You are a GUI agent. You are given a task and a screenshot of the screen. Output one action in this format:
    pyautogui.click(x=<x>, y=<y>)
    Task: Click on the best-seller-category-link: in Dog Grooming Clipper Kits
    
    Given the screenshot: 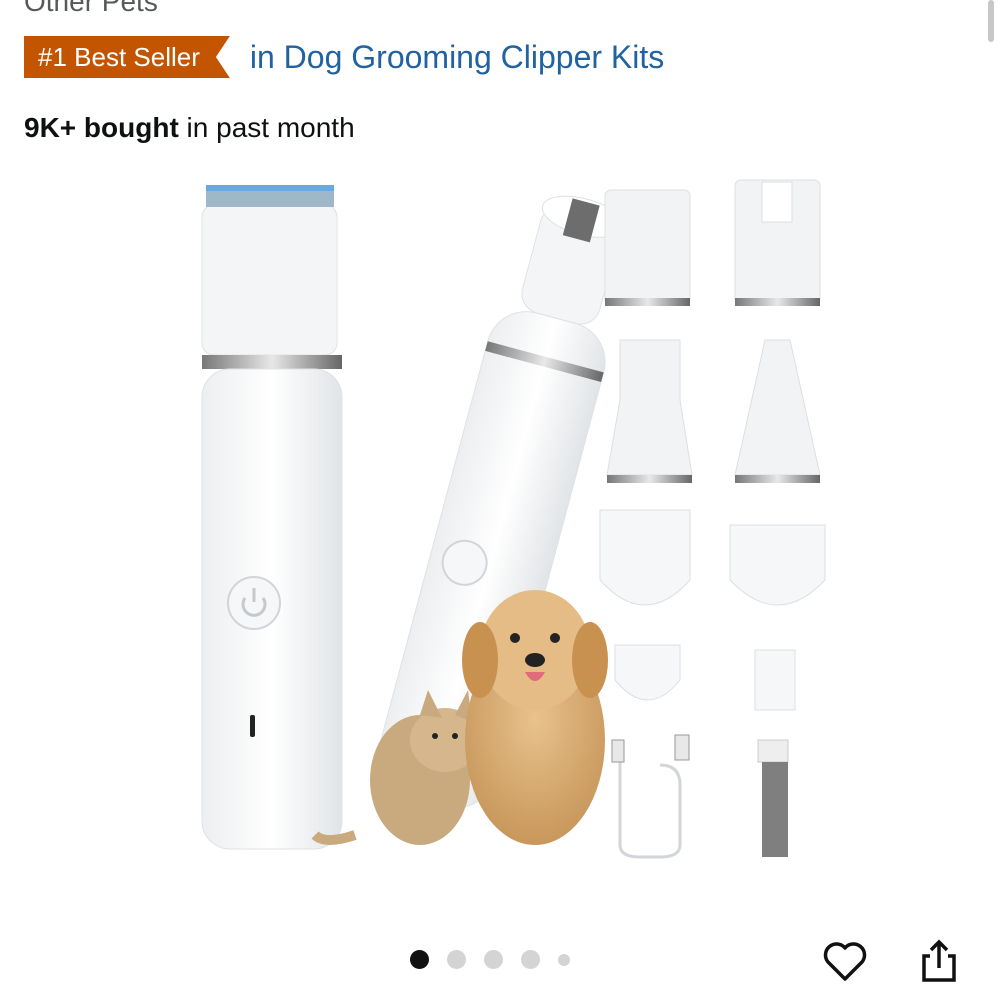 What is the action you would take?
    pyautogui.click(x=457, y=57)
    